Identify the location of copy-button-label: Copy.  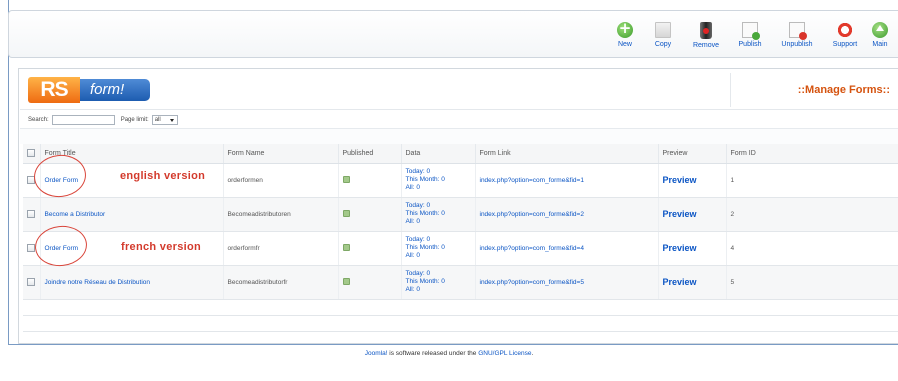
(663, 44).